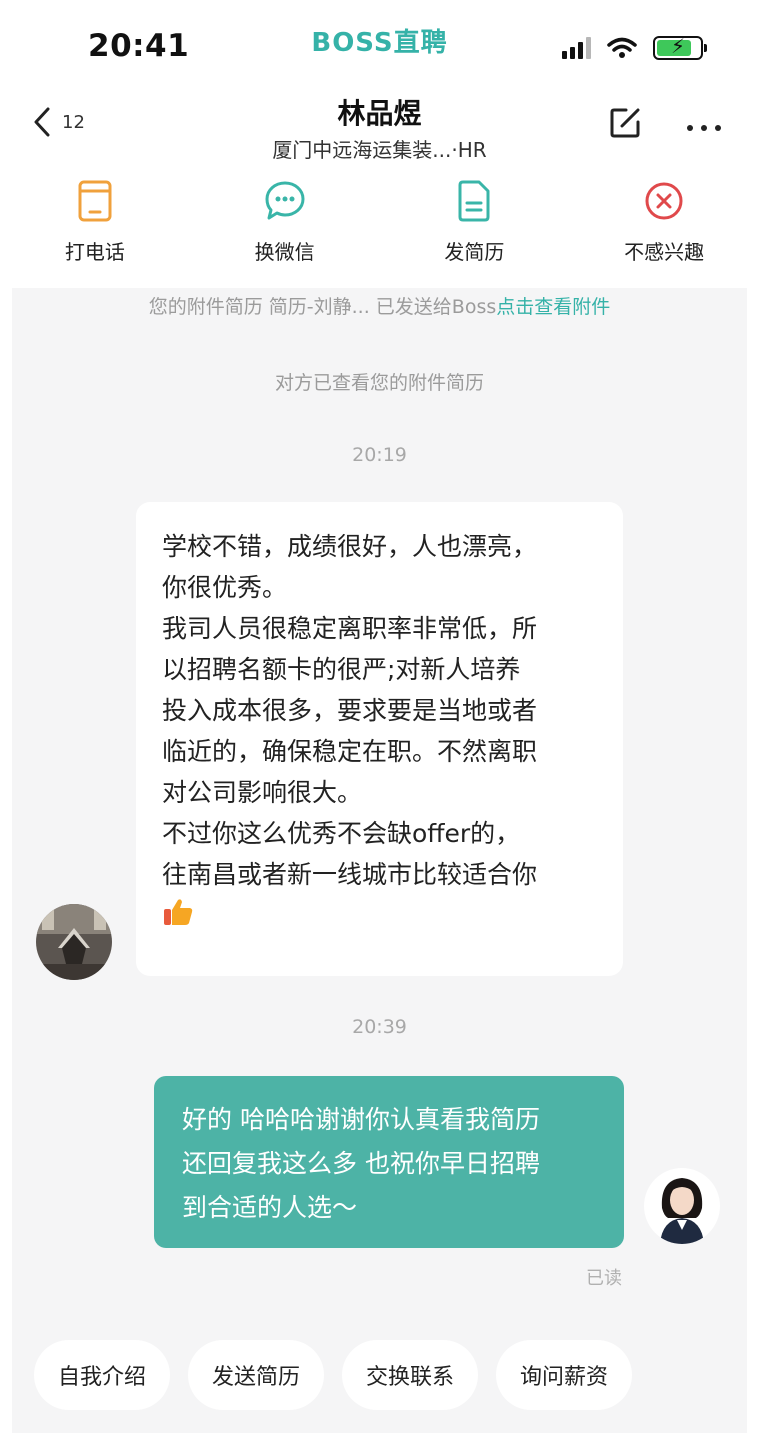 The image size is (759, 1433). What do you see at coordinates (95, 201) in the screenshot?
I see `phone-icon` at bounding box center [95, 201].